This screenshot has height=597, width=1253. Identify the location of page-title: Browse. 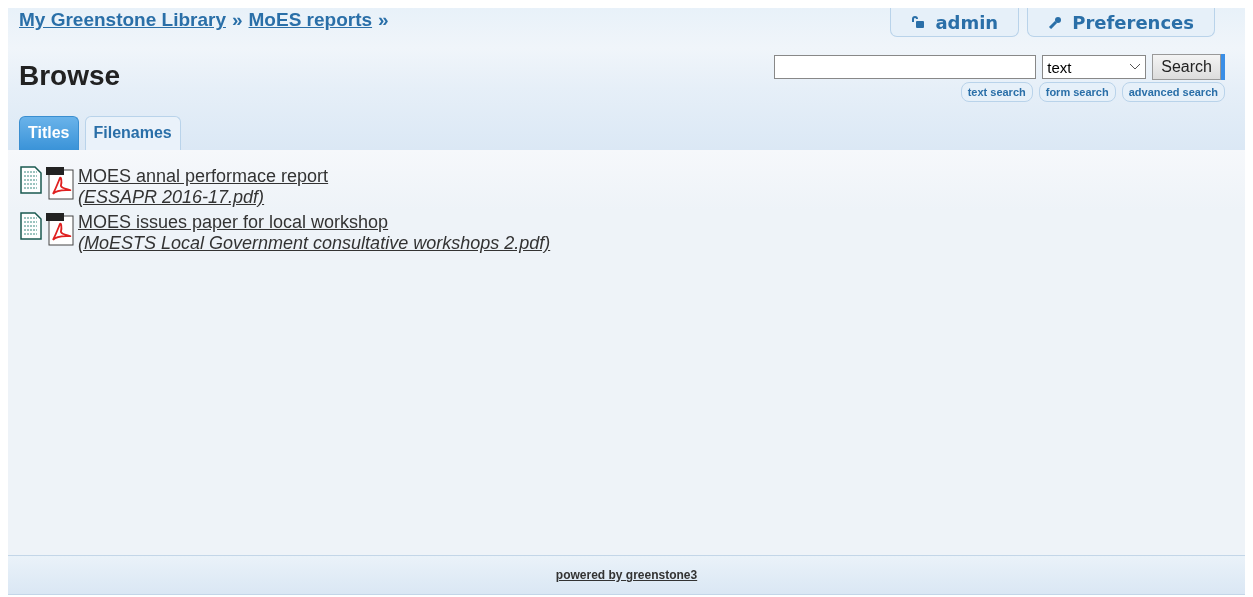
(70, 76).